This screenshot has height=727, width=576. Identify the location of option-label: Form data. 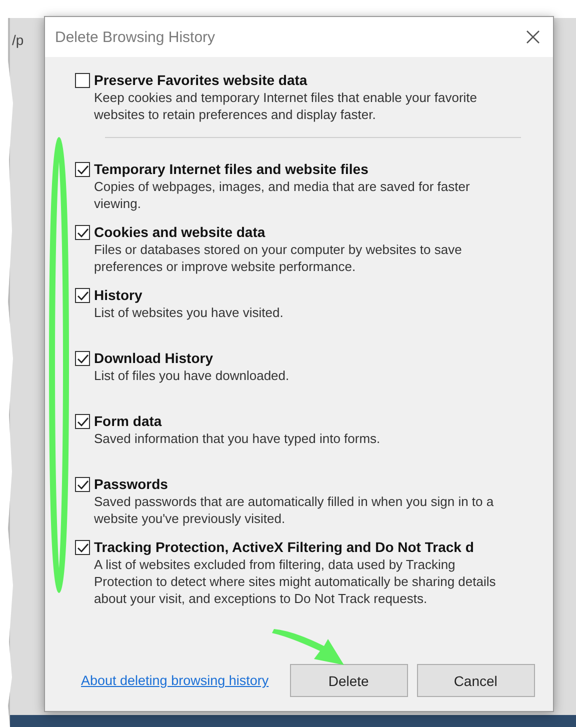
(128, 421).